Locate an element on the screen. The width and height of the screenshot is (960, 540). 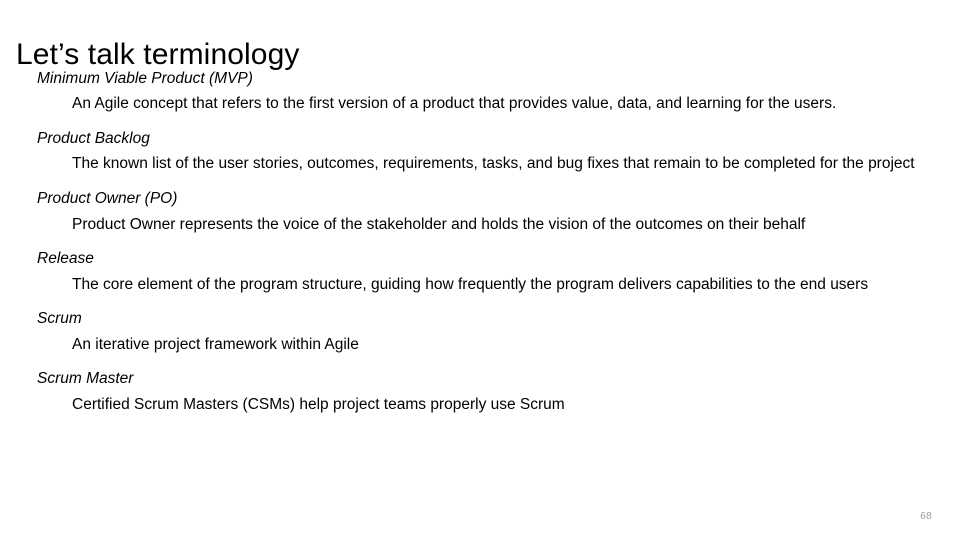
term-label-scrum: Scrum is located at coordinates (59, 319).